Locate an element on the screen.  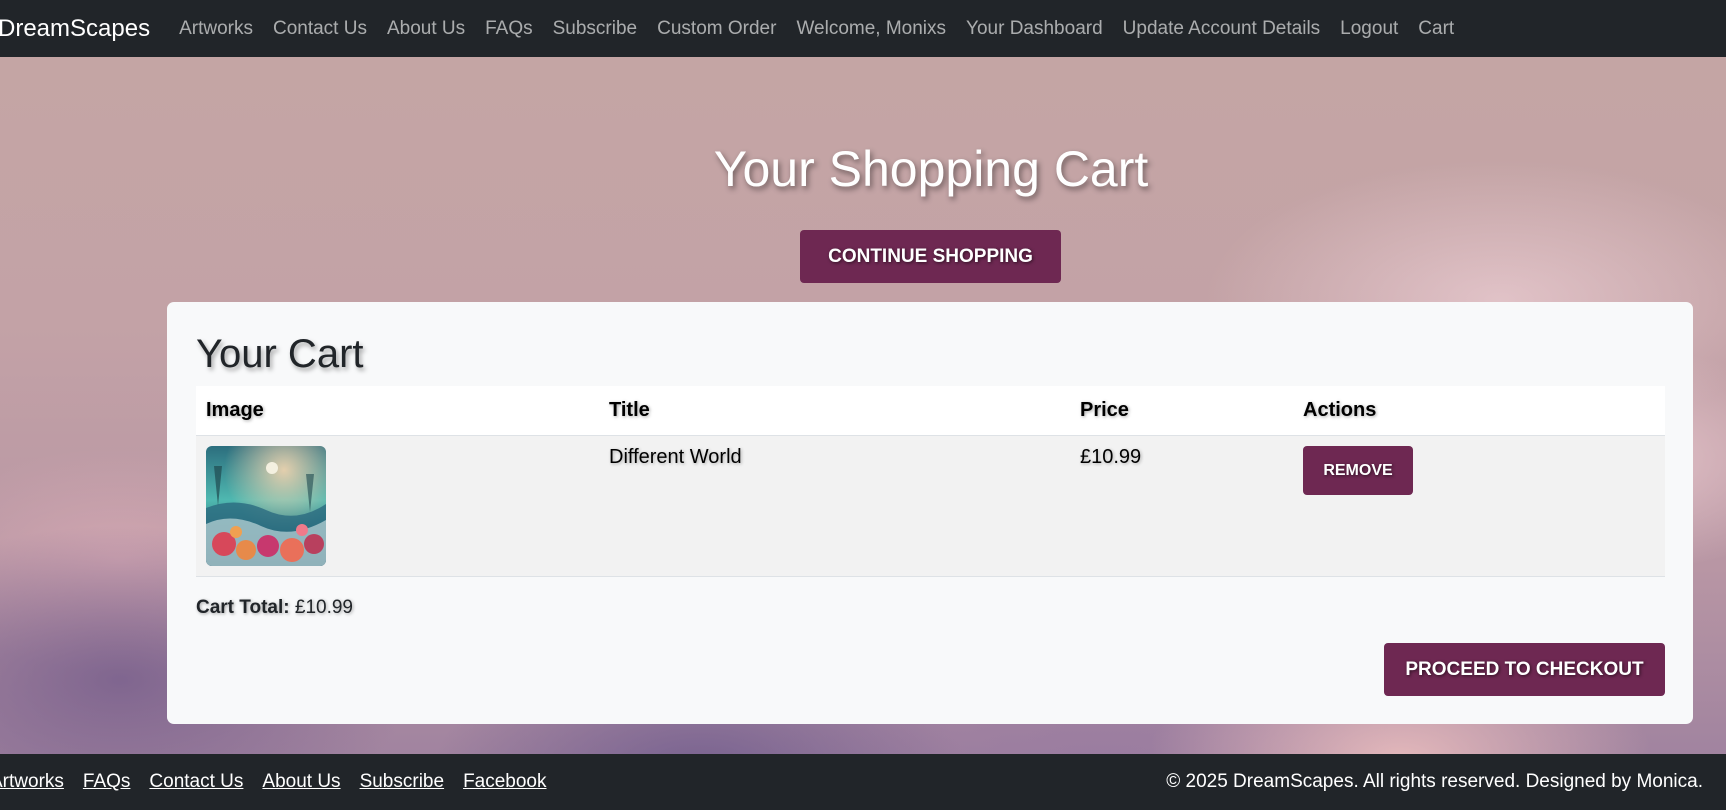
artwork-thumbnail is located at coordinates (266, 505).